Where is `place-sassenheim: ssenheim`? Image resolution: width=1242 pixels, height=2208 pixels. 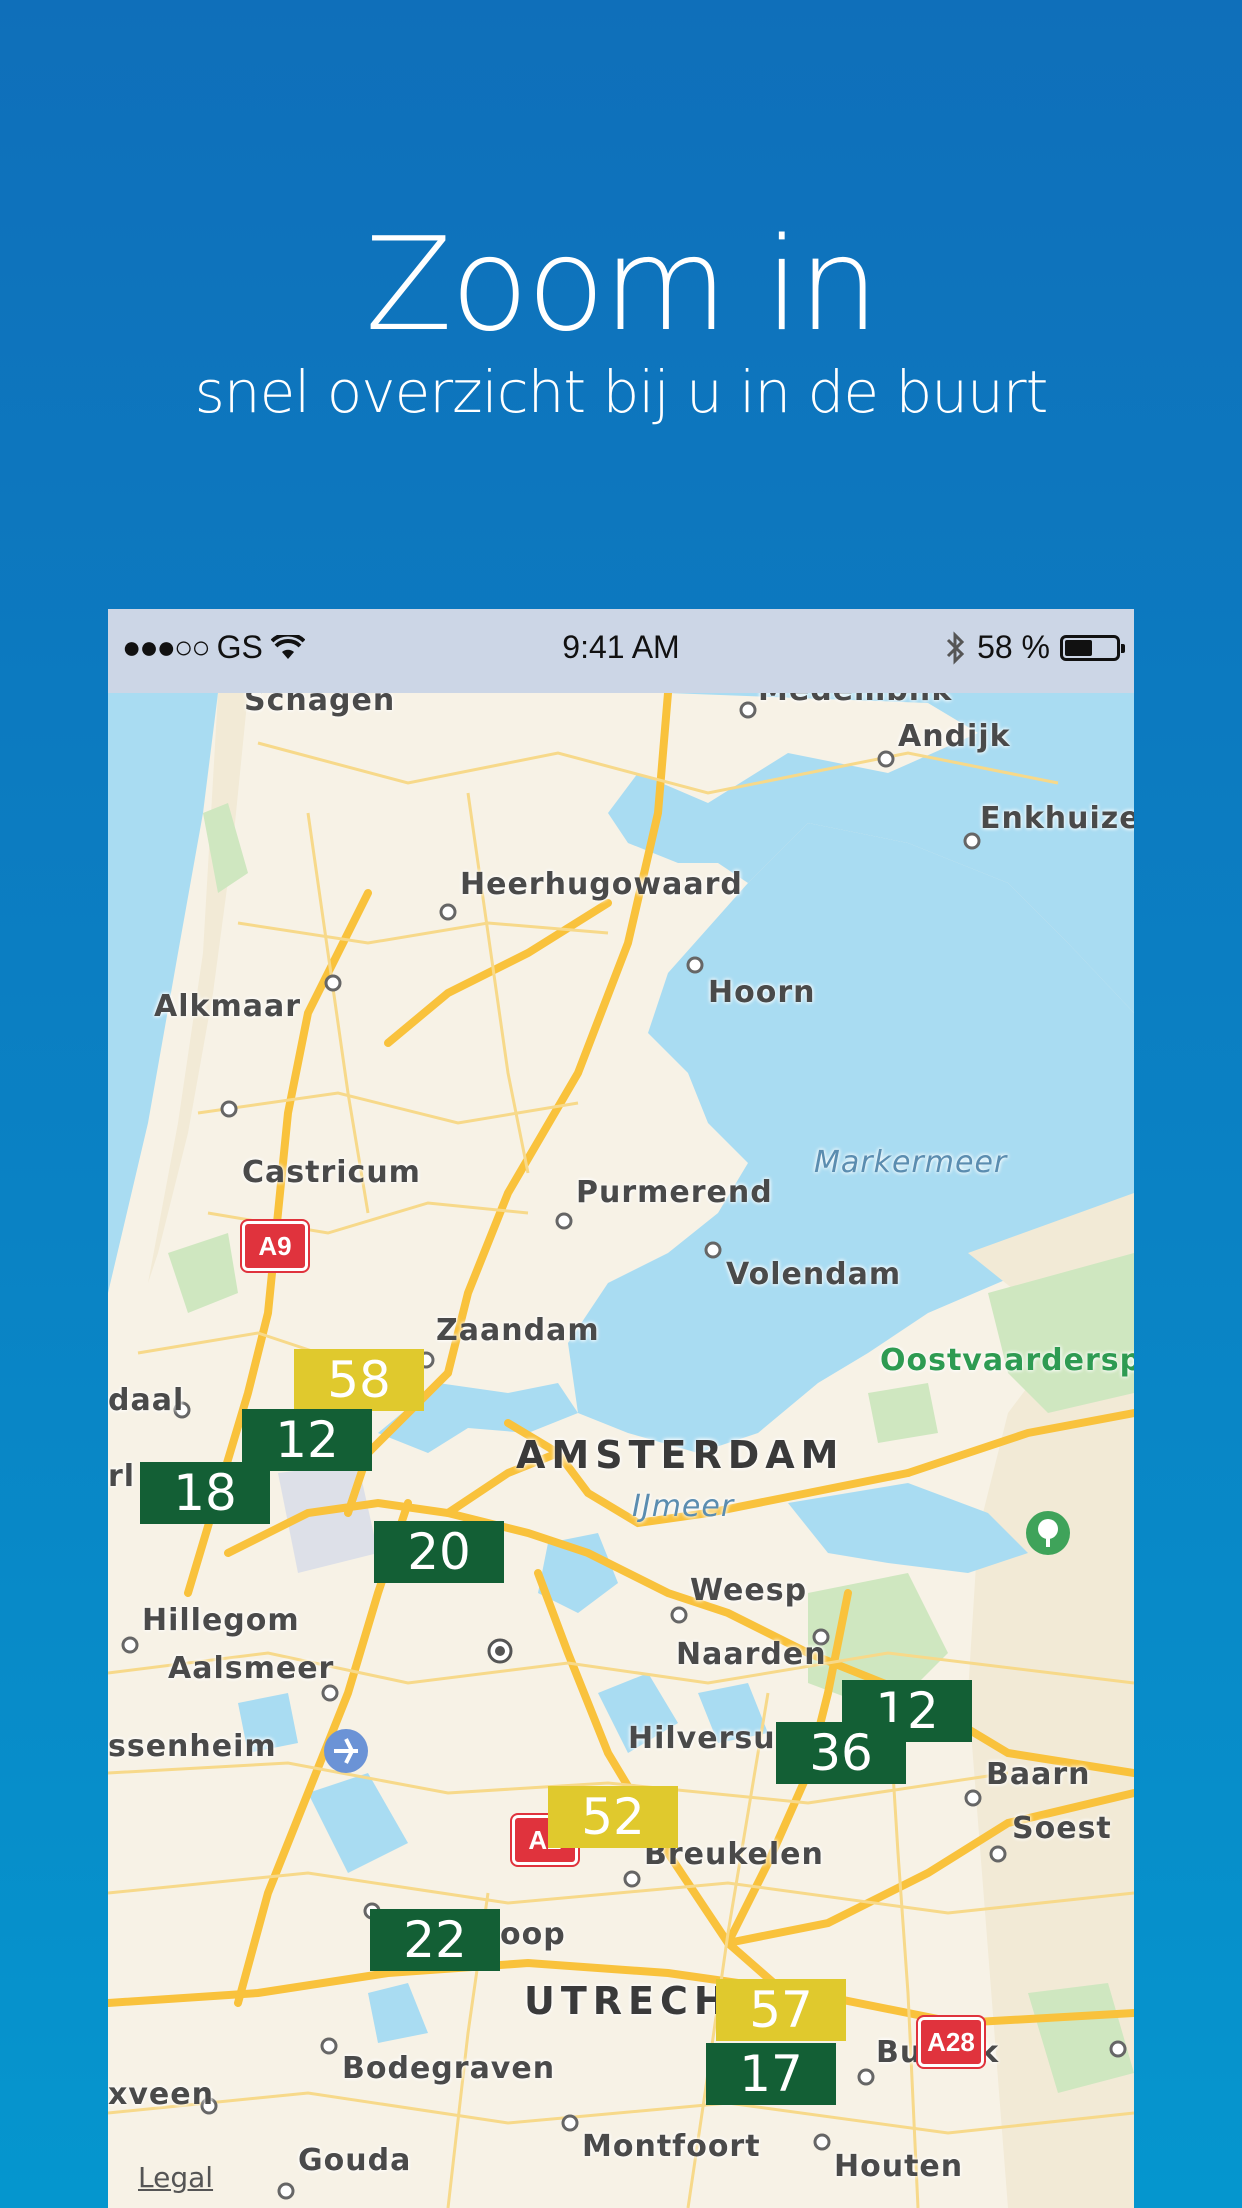 place-sassenheim: ssenheim is located at coordinates (192, 1746).